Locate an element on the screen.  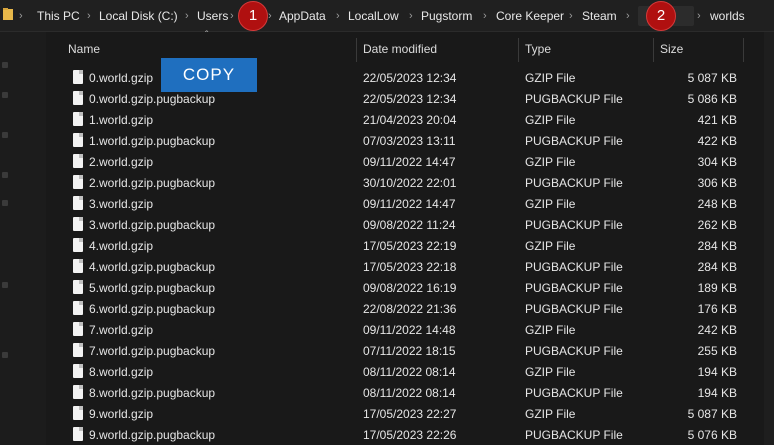
file-date-modified: 09/11/2022 14:48 is located at coordinates (409, 330).